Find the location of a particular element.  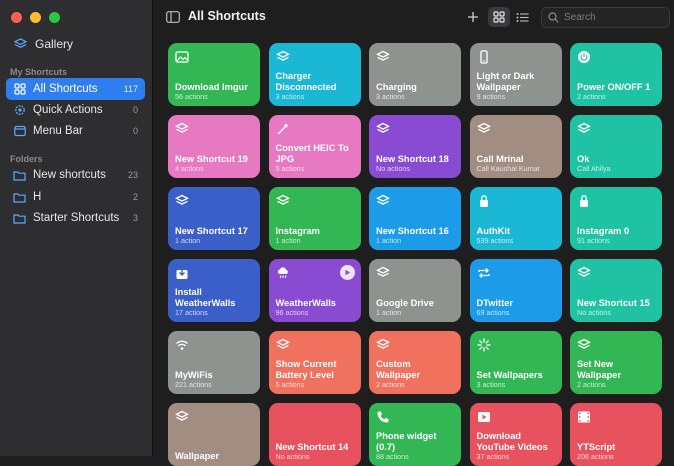

shortcut-info: Phone widget (0.7) 88 actions is located at coordinates (416, 446).